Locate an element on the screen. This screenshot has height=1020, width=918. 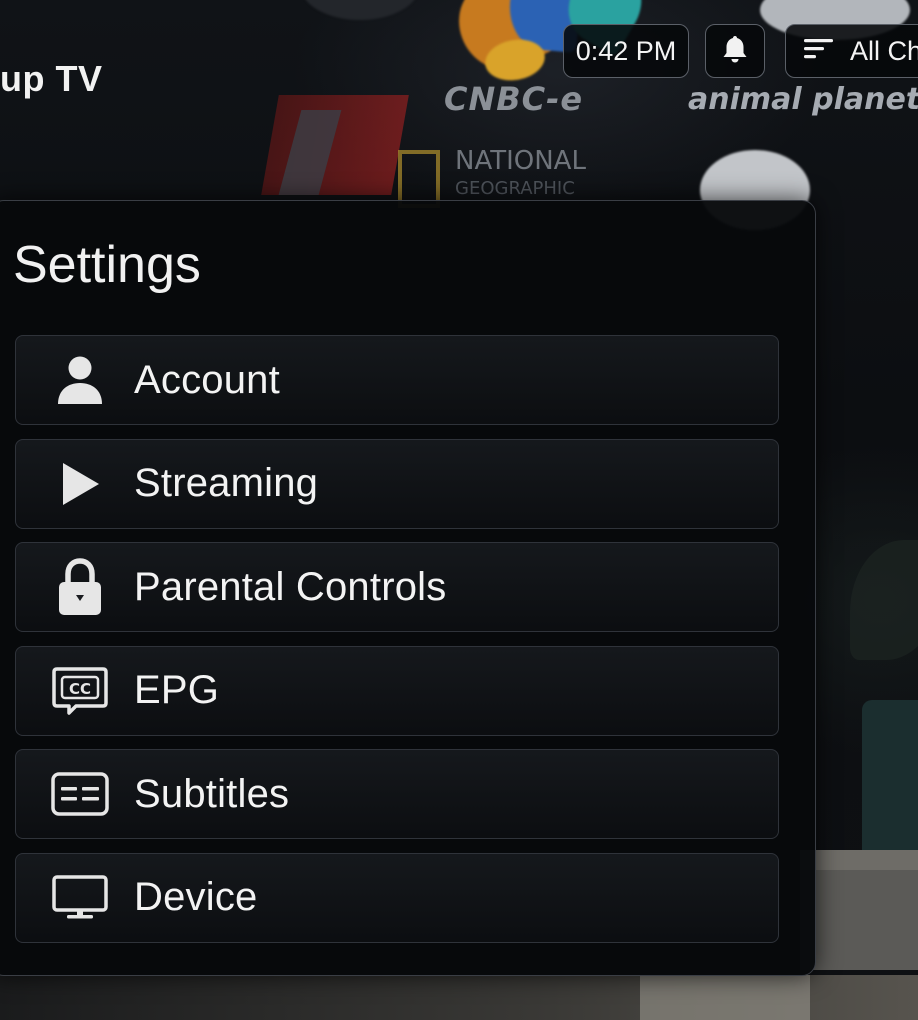
lock-icon is located at coordinates (80, 587).